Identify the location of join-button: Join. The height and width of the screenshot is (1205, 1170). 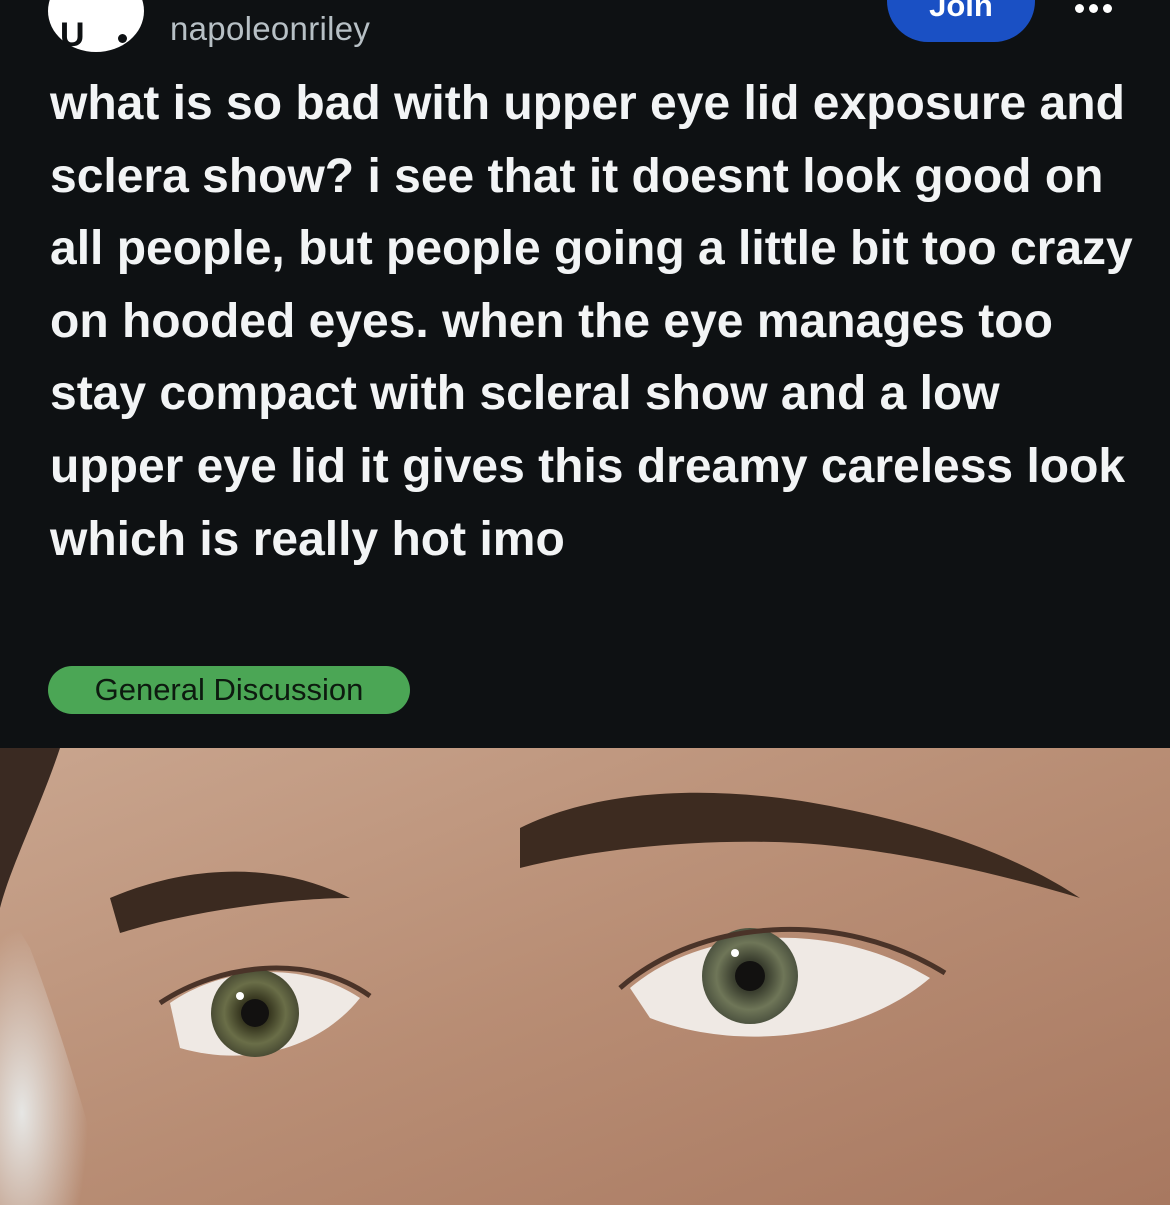
(961, 21).